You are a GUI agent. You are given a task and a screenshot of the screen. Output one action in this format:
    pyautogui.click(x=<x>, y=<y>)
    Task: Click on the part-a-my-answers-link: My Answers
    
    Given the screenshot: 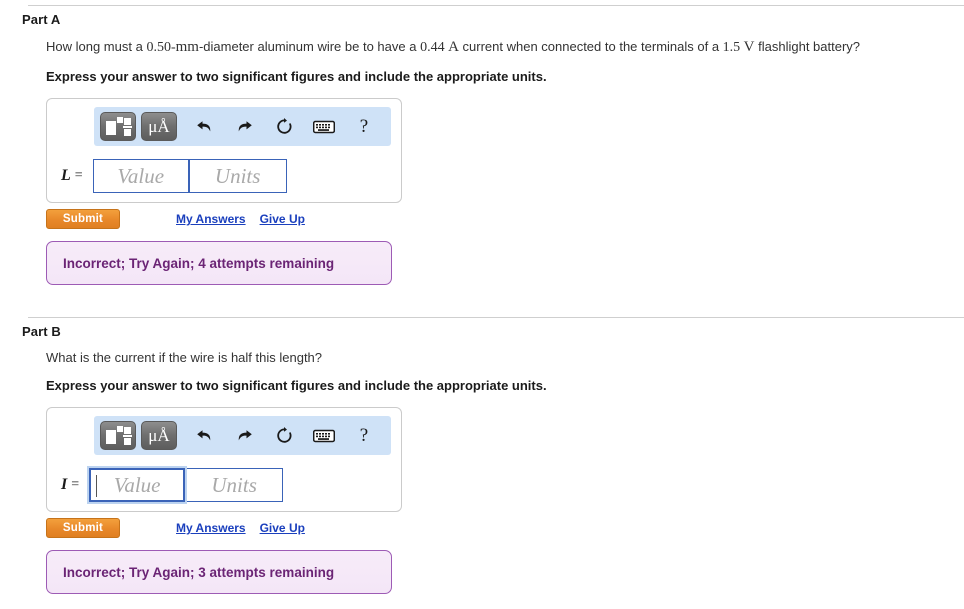 What is the action you would take?
    pyautogui.click(x=211, y=219)
    